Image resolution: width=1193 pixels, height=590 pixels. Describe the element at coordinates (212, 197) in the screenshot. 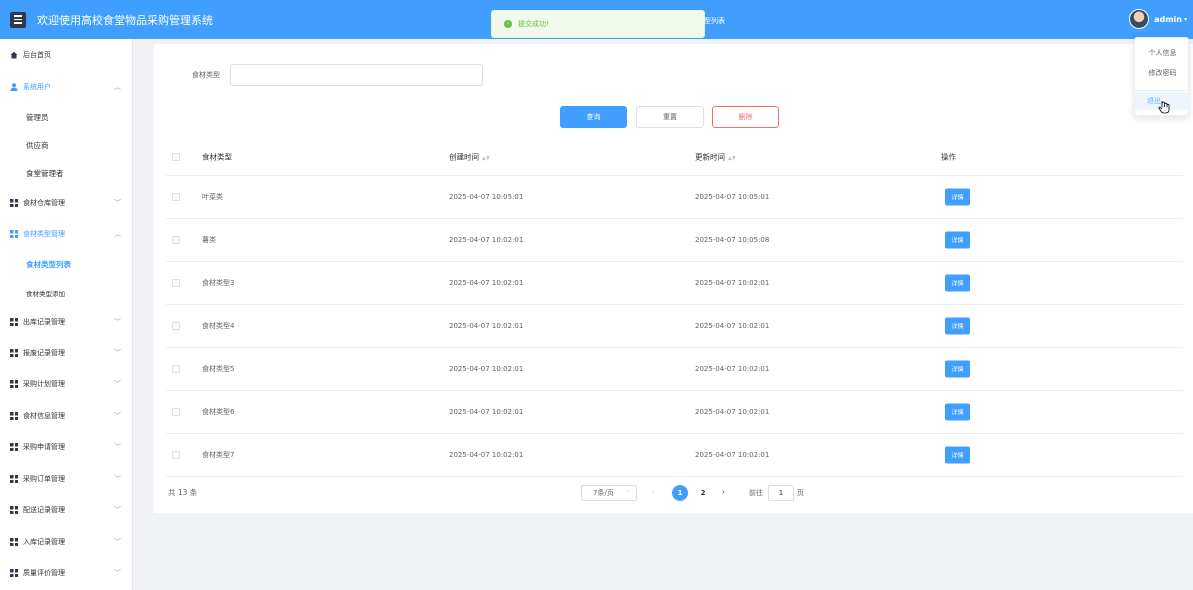

I see `cell-type: 叶菜类` at that location.